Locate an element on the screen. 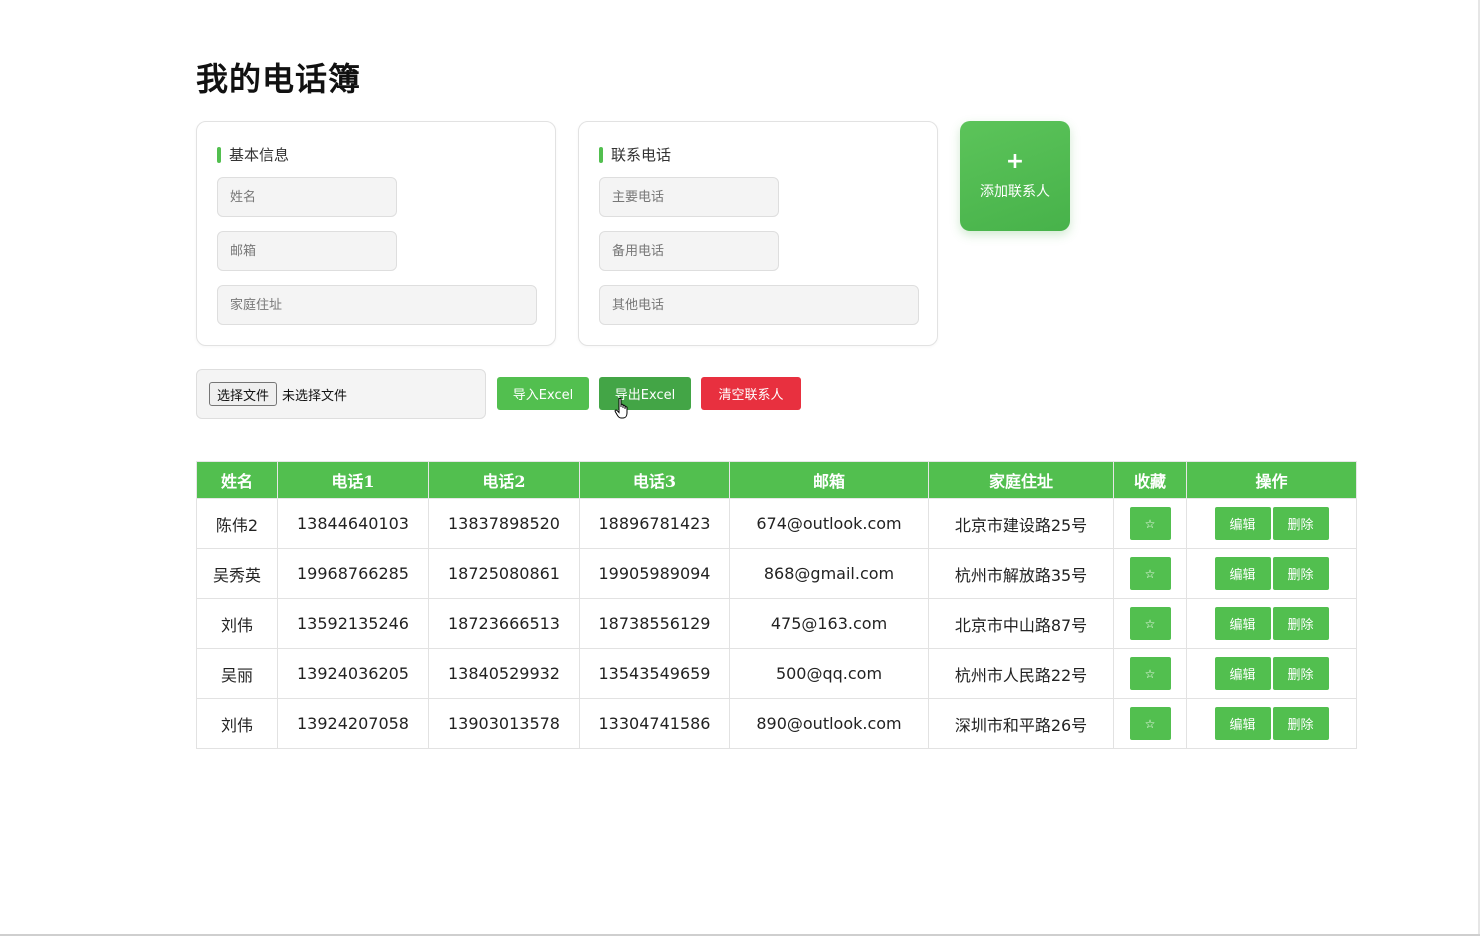 The width and height of the screenshot is (1480, 936). column-header: 邮箱 is located at coordinates (829, 480).